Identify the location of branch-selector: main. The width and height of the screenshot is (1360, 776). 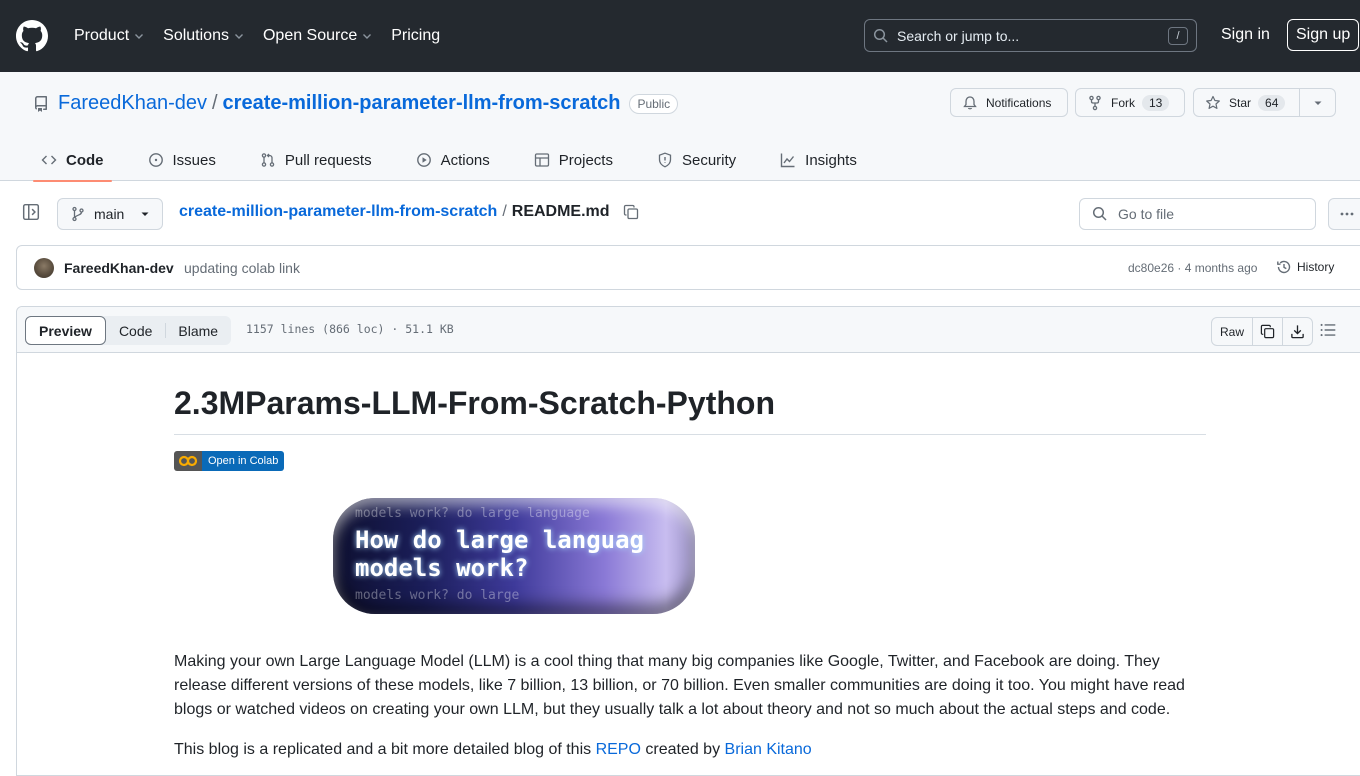
(110, 214).